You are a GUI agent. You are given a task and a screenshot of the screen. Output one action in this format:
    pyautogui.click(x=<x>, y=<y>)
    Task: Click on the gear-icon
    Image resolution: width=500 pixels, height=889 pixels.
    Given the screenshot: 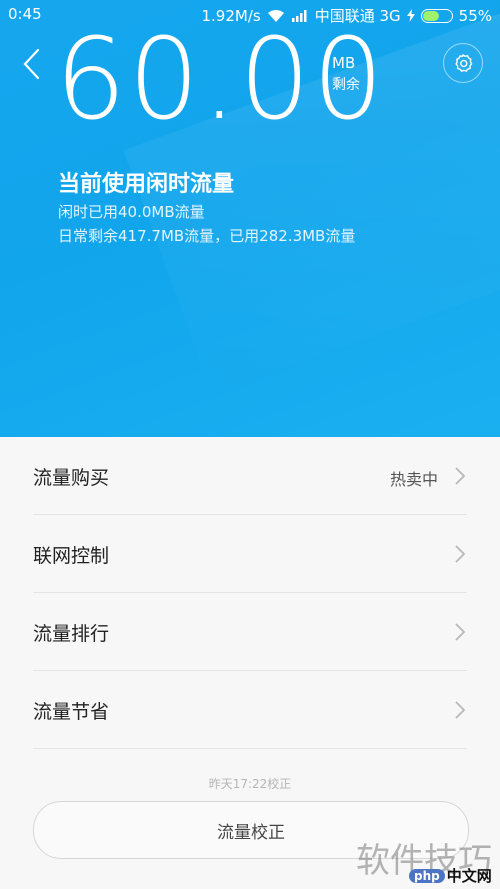 What is the action you would take?
    pyautogui.click(x=464, y=63)
    